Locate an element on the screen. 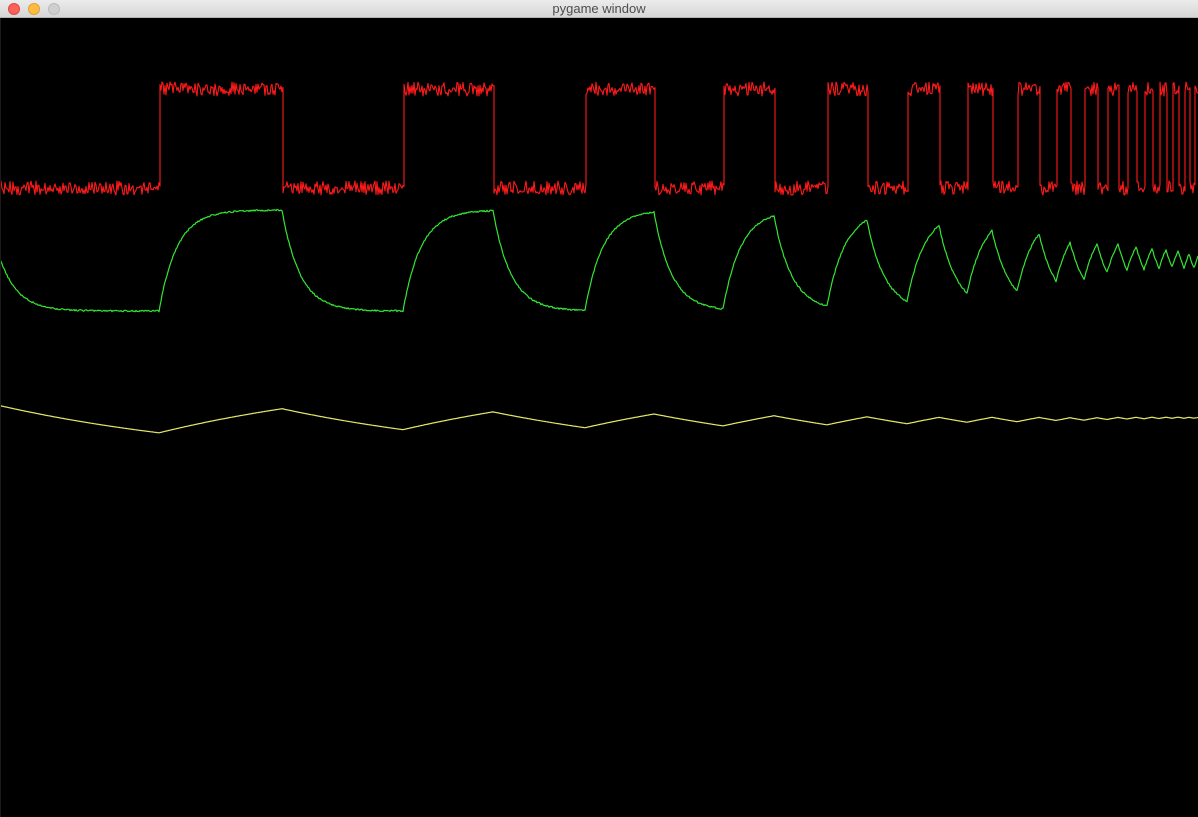 The image size is (1198, 817). window-titlebar: pygame window is located at coordinates (599, 9).